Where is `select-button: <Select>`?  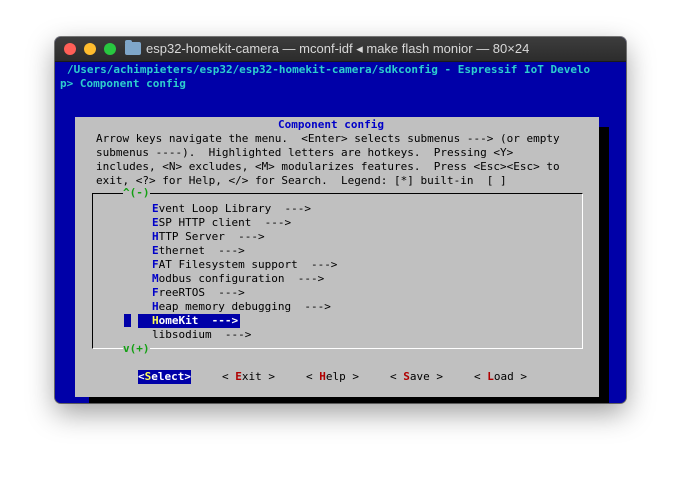
select-button: <Select> is located at coordinates (164, 377).